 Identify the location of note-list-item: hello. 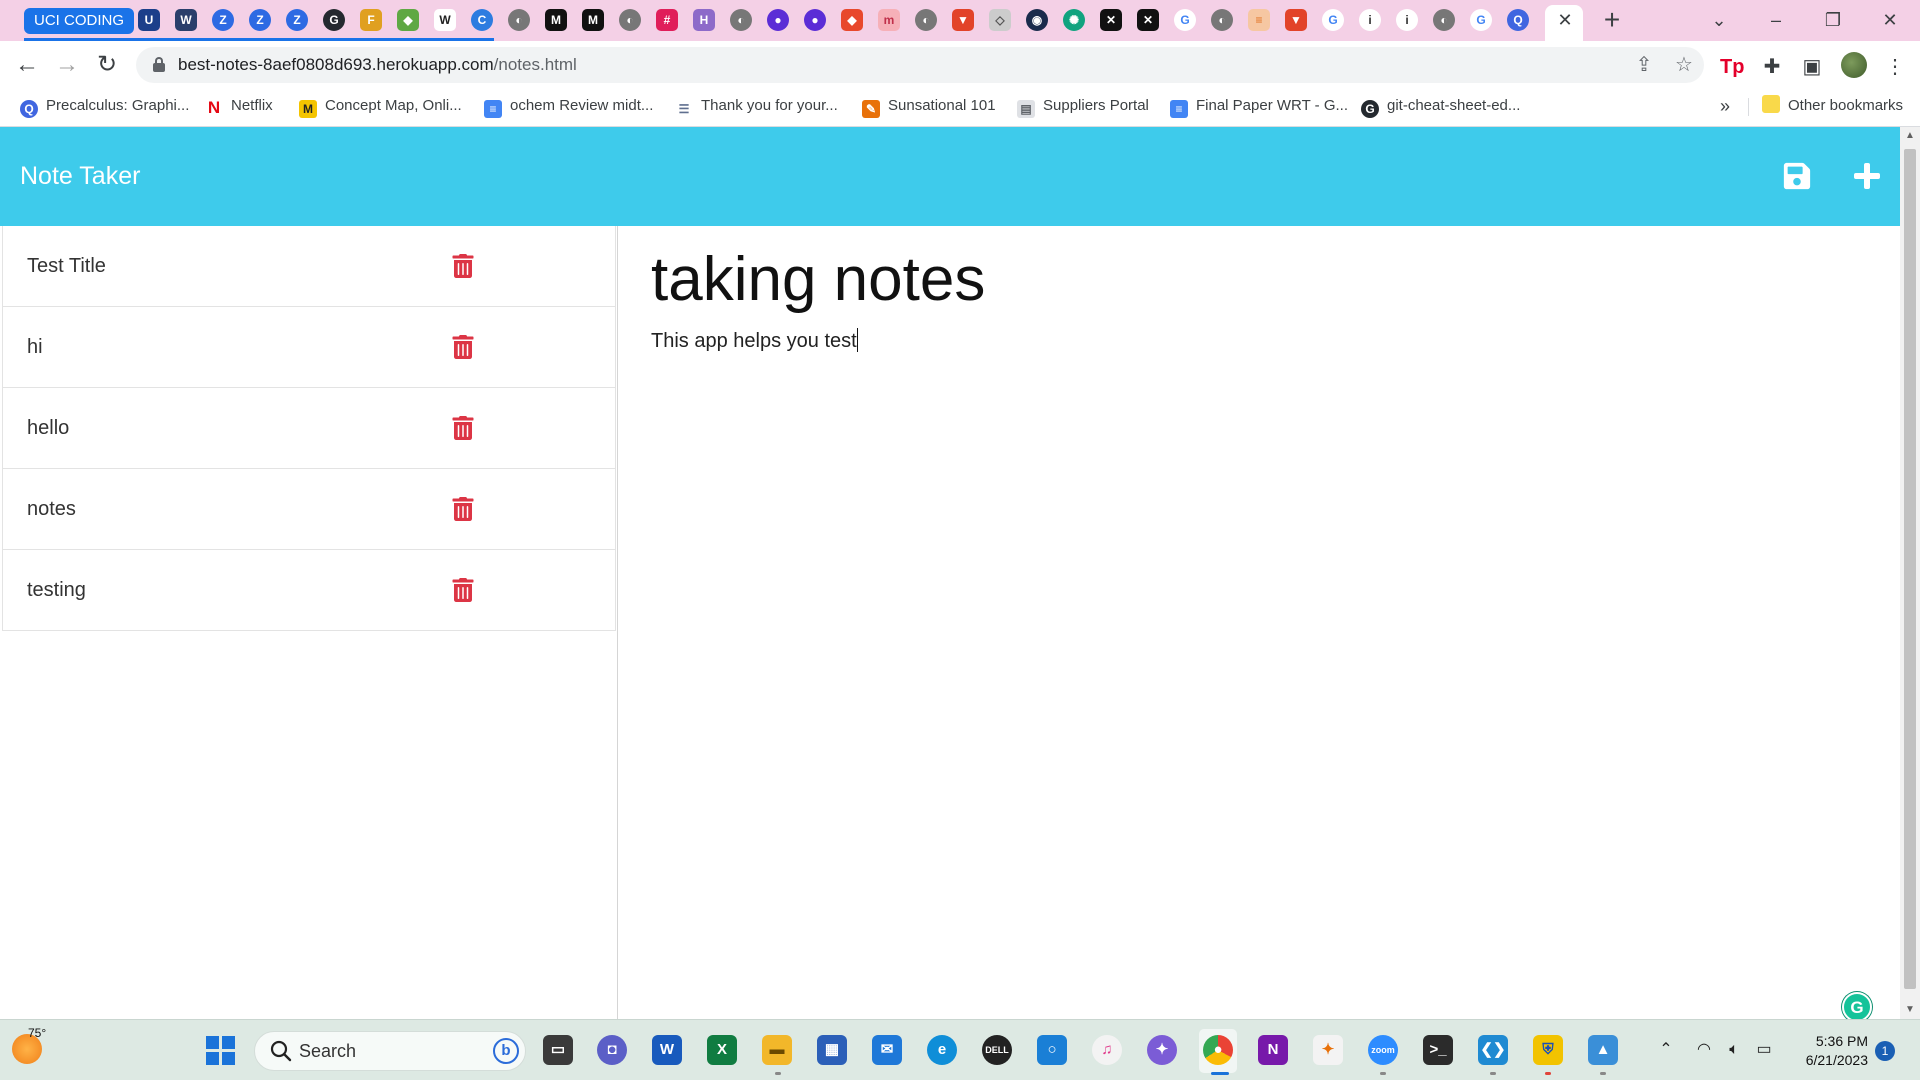
(309, 428).